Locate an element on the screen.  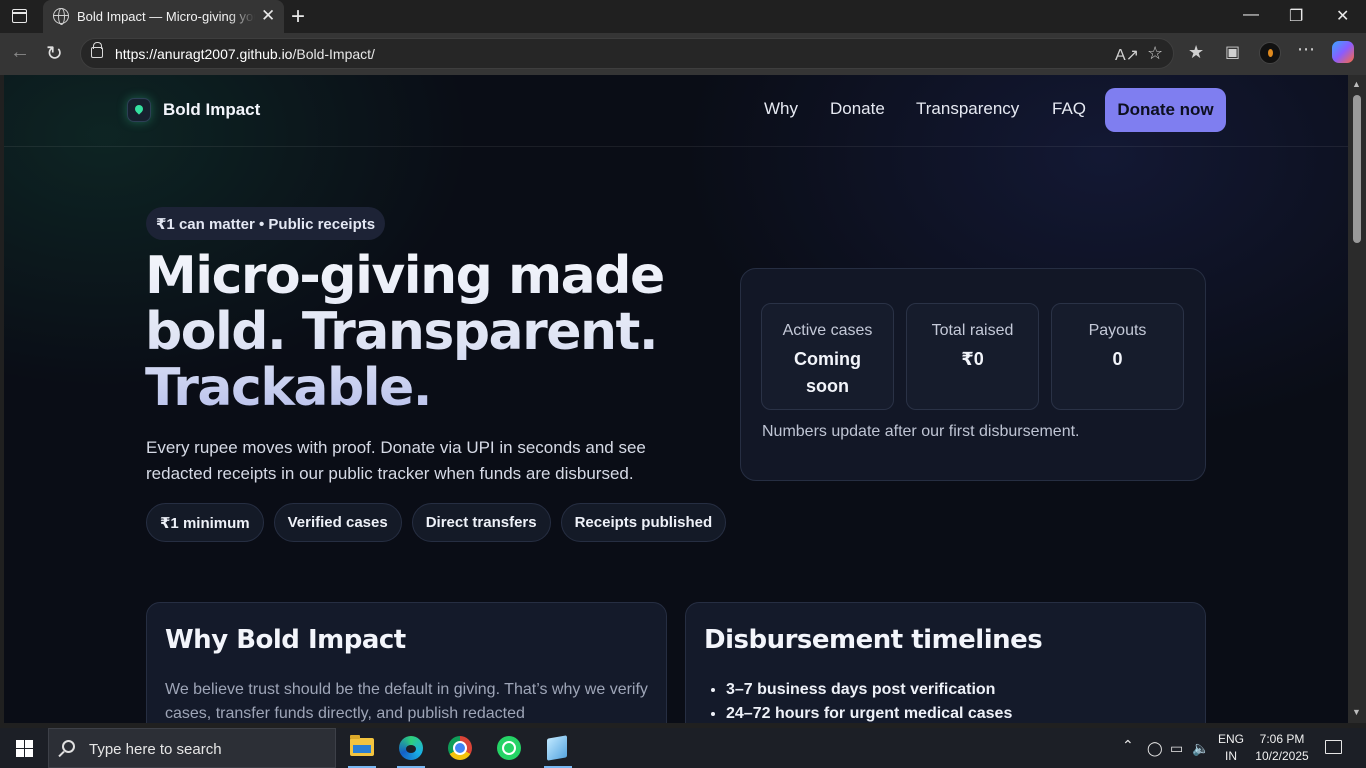
minimize-button: — is located at coordinates (1251, 15).